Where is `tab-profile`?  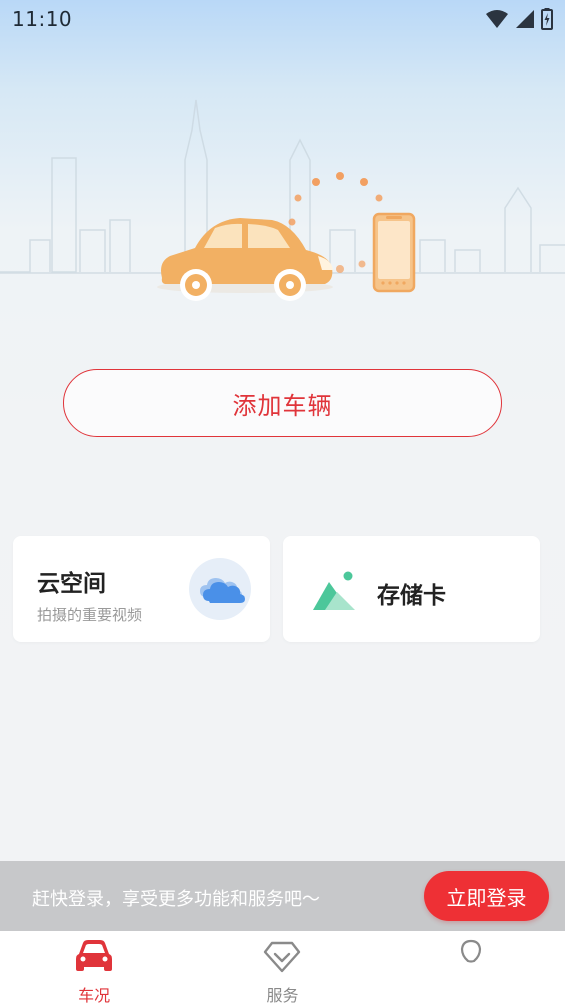
tab-profile is located at coordinates (471, 967).